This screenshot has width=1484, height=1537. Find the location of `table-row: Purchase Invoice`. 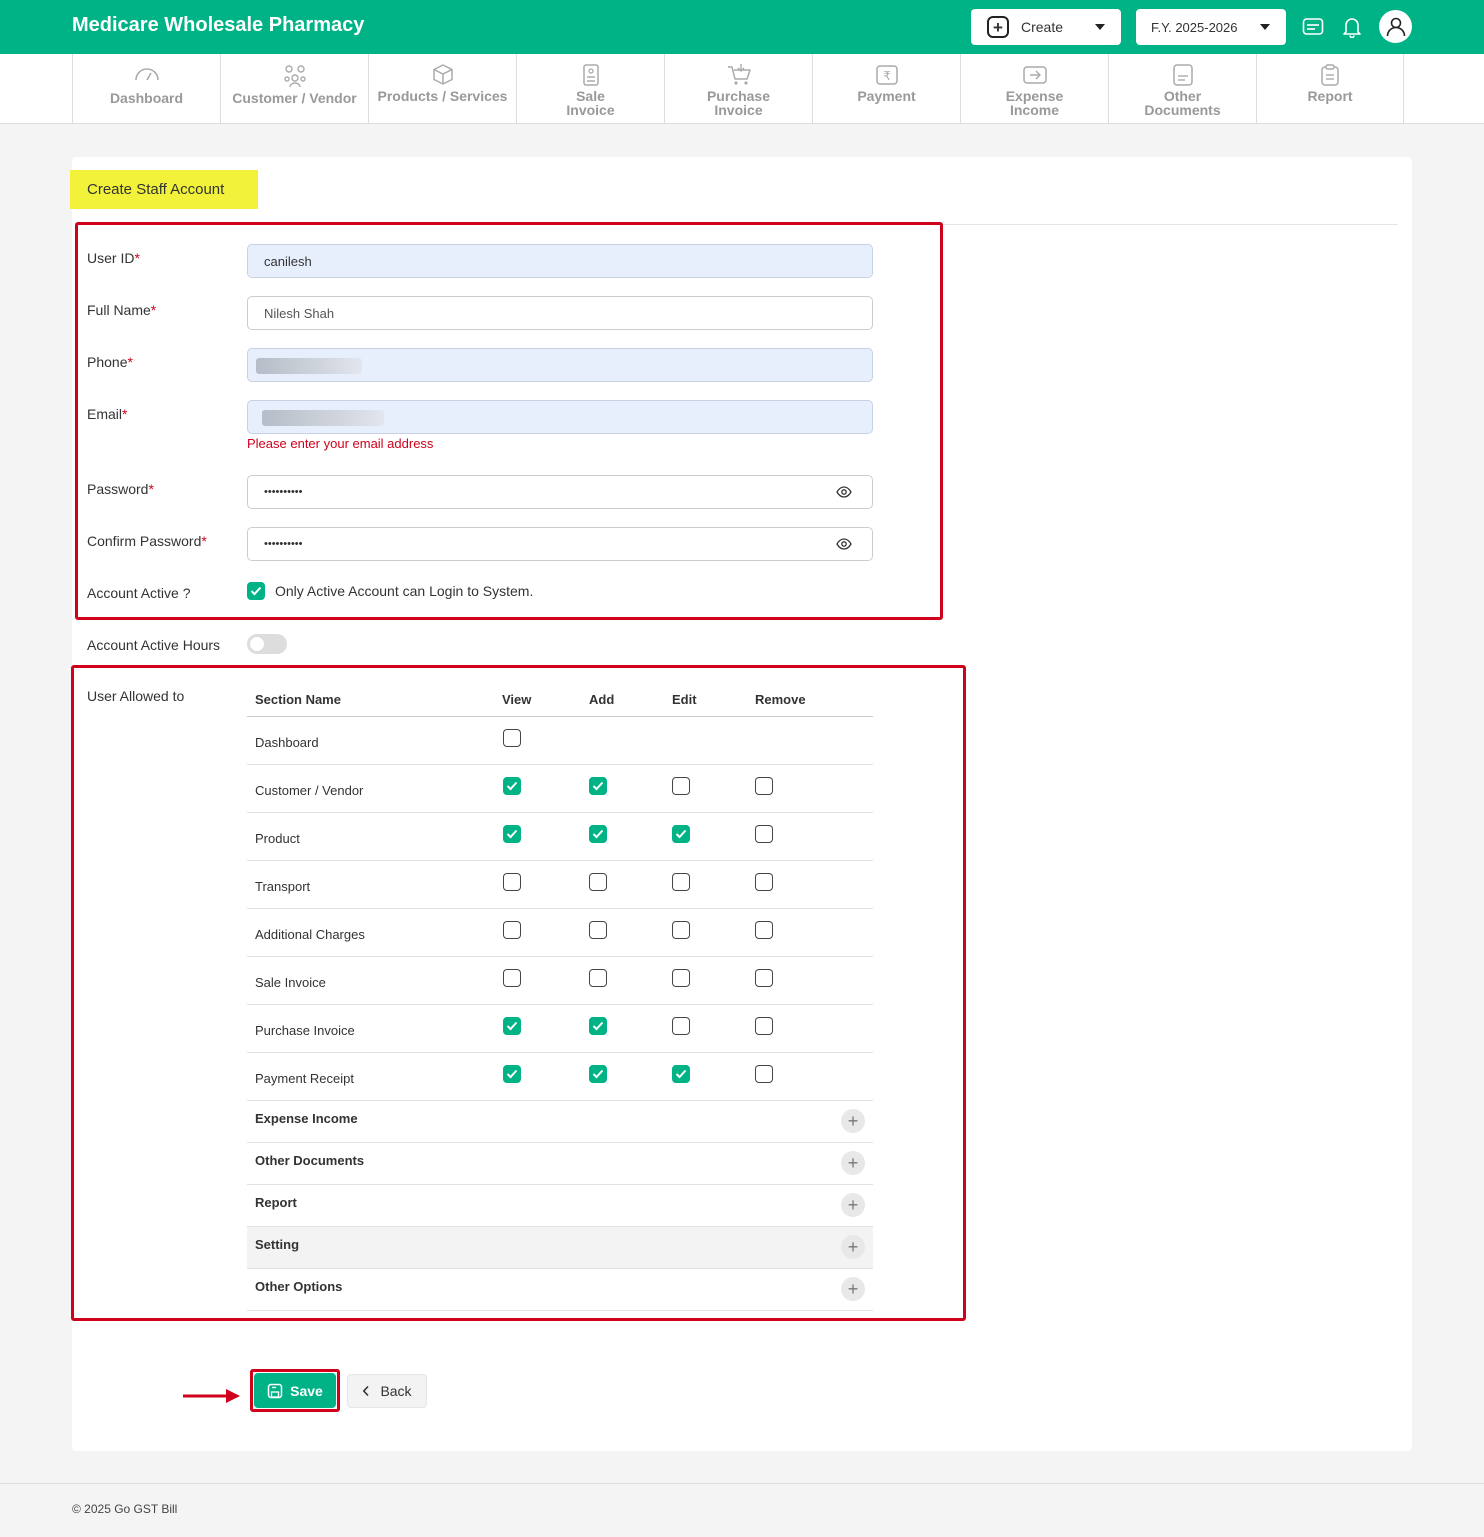

table-row: Purchase Invoice is located at coordinates (560, 1029).